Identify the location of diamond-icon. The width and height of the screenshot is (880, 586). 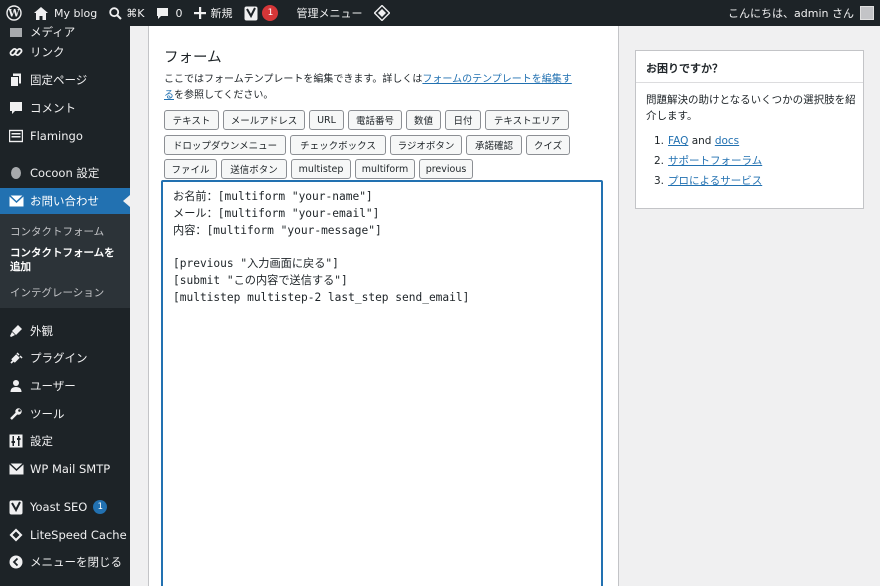
(382, 13).